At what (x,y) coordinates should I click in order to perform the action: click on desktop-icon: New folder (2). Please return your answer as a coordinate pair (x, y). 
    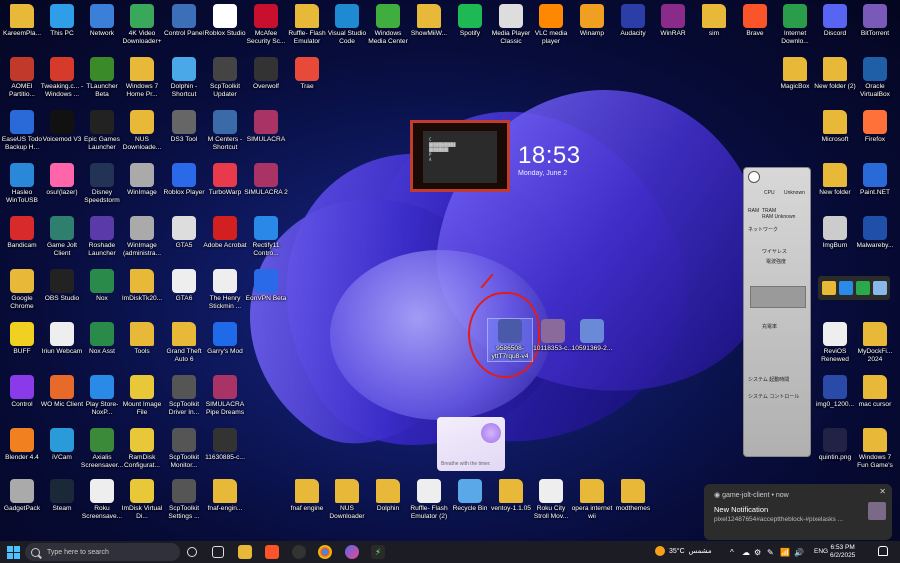
    Looking at the image, I should click on (835, 74).